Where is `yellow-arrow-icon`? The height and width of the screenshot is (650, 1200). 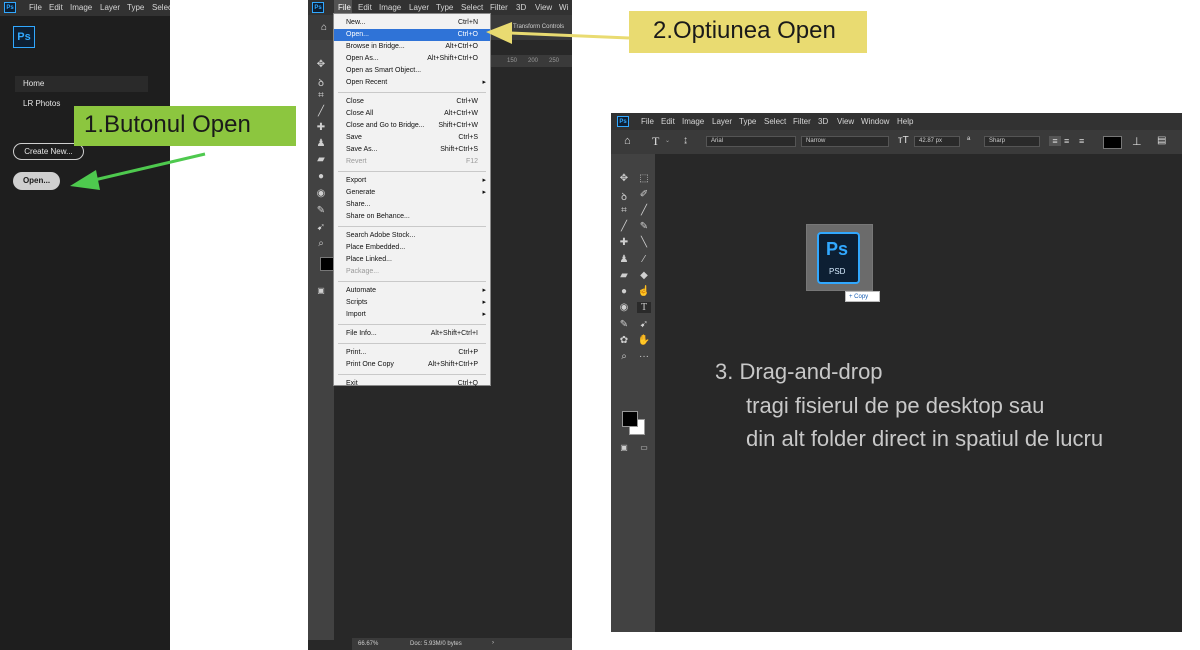 yellow-arrow-icon is located at coordinates (558, 33).